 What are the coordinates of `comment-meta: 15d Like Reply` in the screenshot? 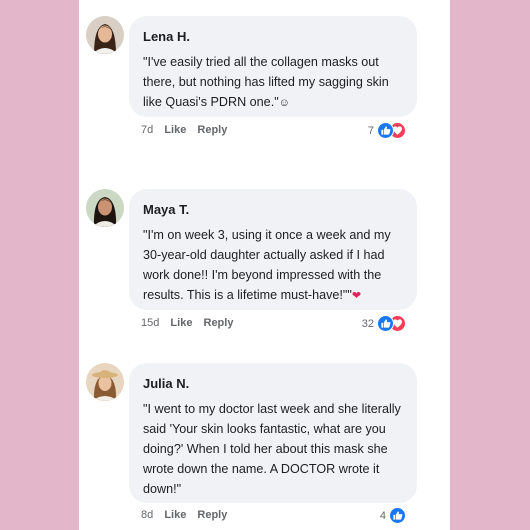 It's located at (191, 323).